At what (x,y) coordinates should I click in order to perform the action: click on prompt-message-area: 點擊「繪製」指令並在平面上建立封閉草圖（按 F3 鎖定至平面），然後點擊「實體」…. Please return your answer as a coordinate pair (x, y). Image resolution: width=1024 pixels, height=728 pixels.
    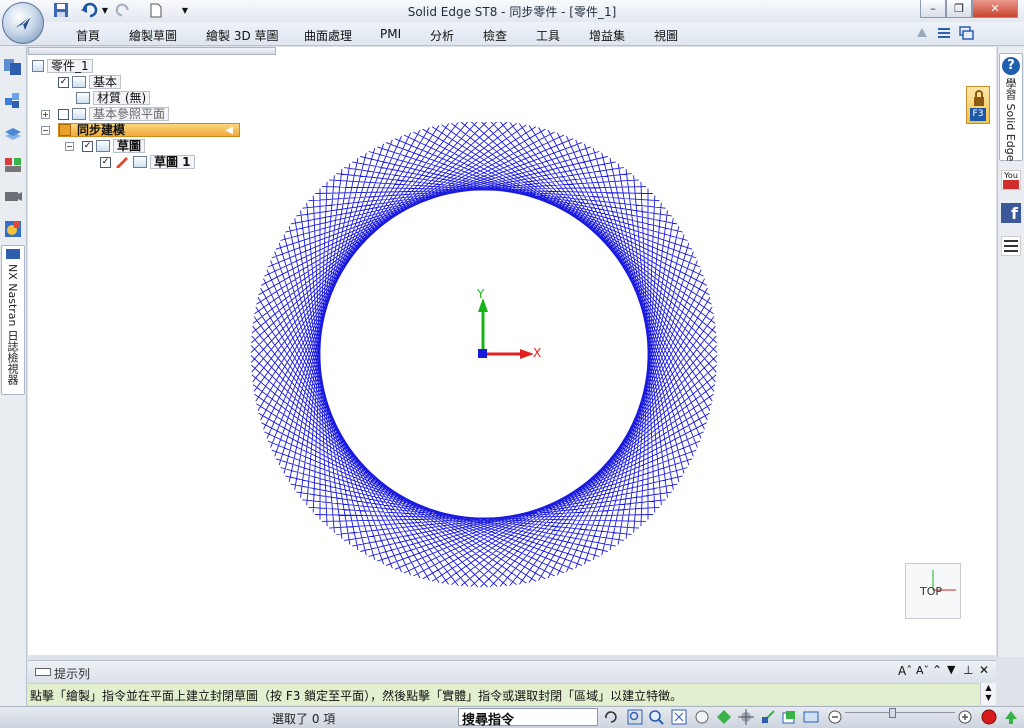
    Looking at the image, I should click on (512, 694).